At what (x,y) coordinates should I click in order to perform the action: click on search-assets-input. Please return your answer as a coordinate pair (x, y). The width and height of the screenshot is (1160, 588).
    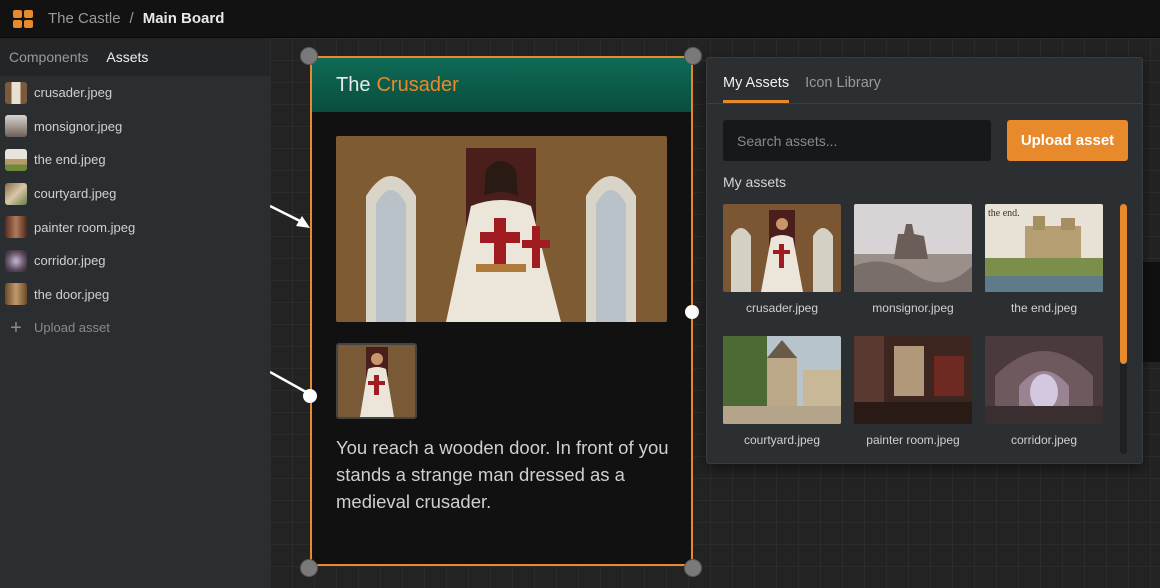
    Looking at the image, I should click on (857, 140).